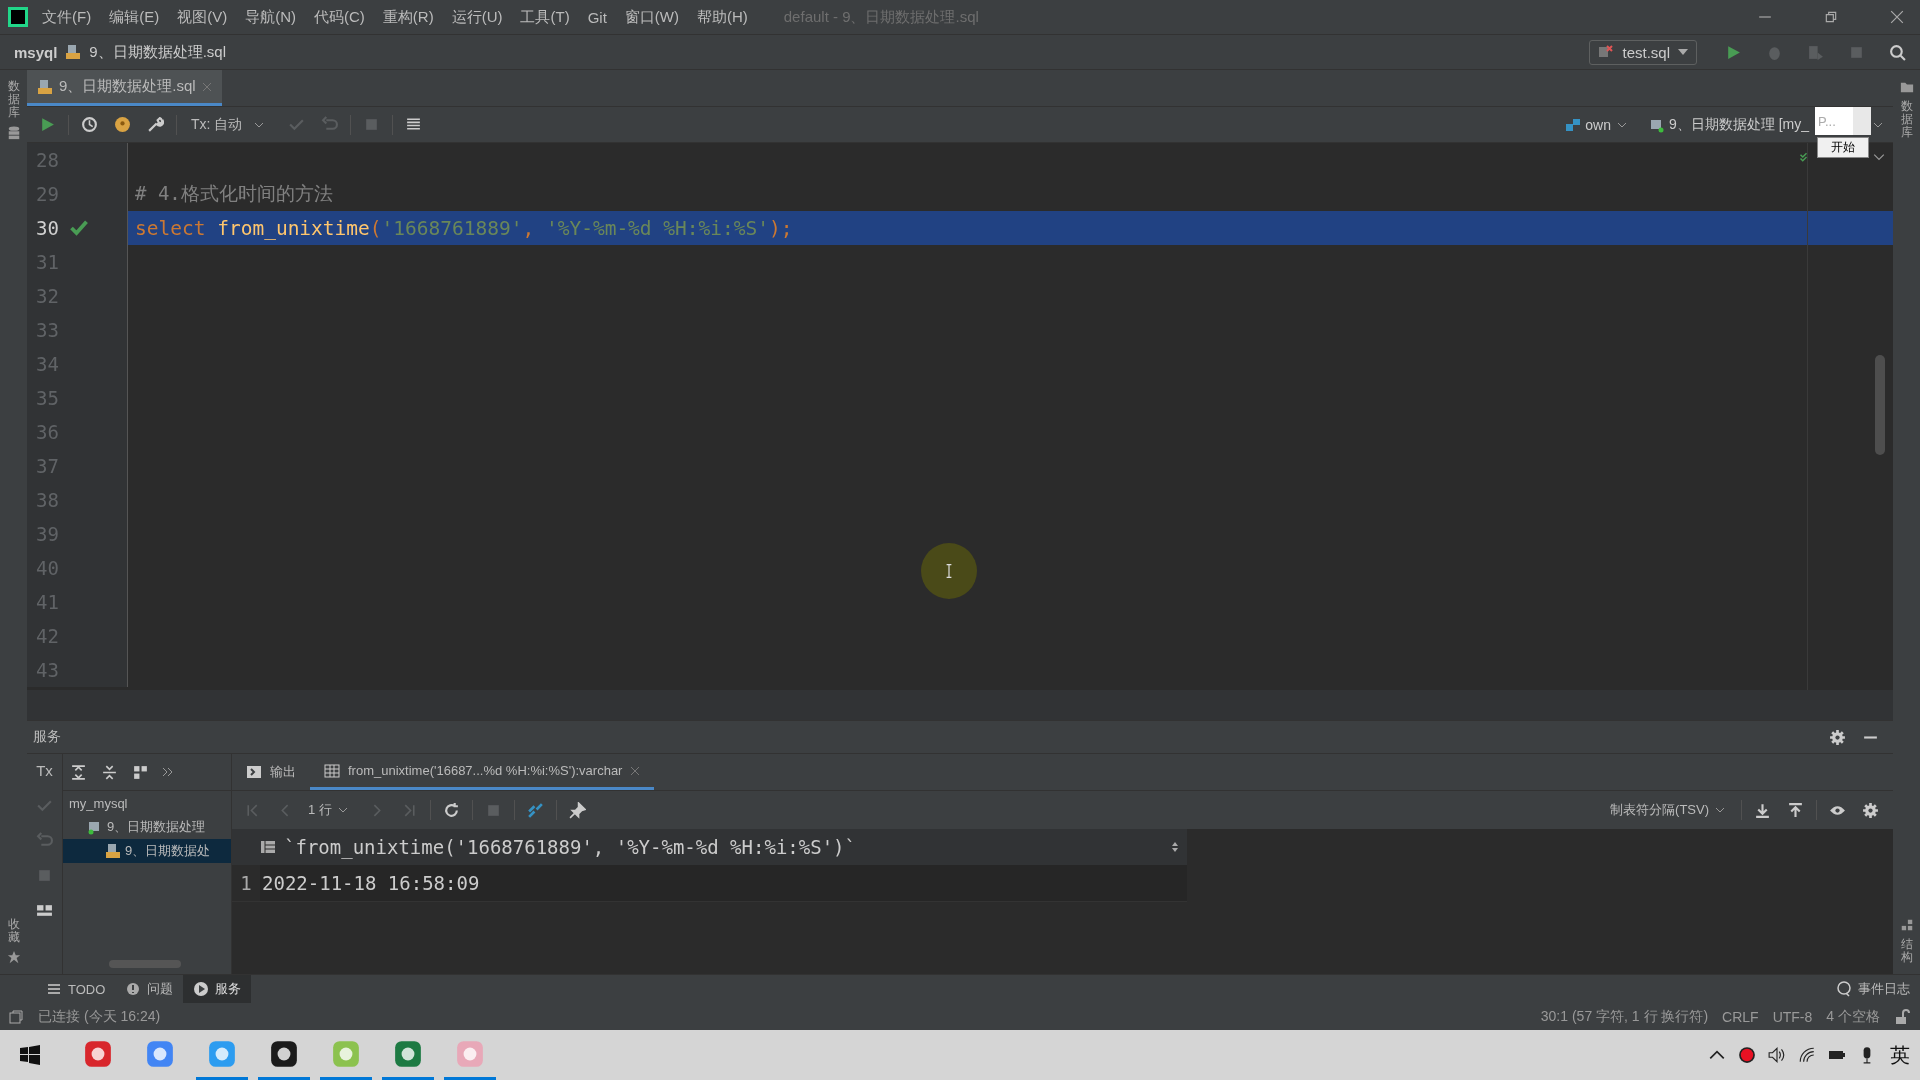 The width and height of the screenshot is (1920, 1080). I want to click on project-name: msyql, so click(36, 52).